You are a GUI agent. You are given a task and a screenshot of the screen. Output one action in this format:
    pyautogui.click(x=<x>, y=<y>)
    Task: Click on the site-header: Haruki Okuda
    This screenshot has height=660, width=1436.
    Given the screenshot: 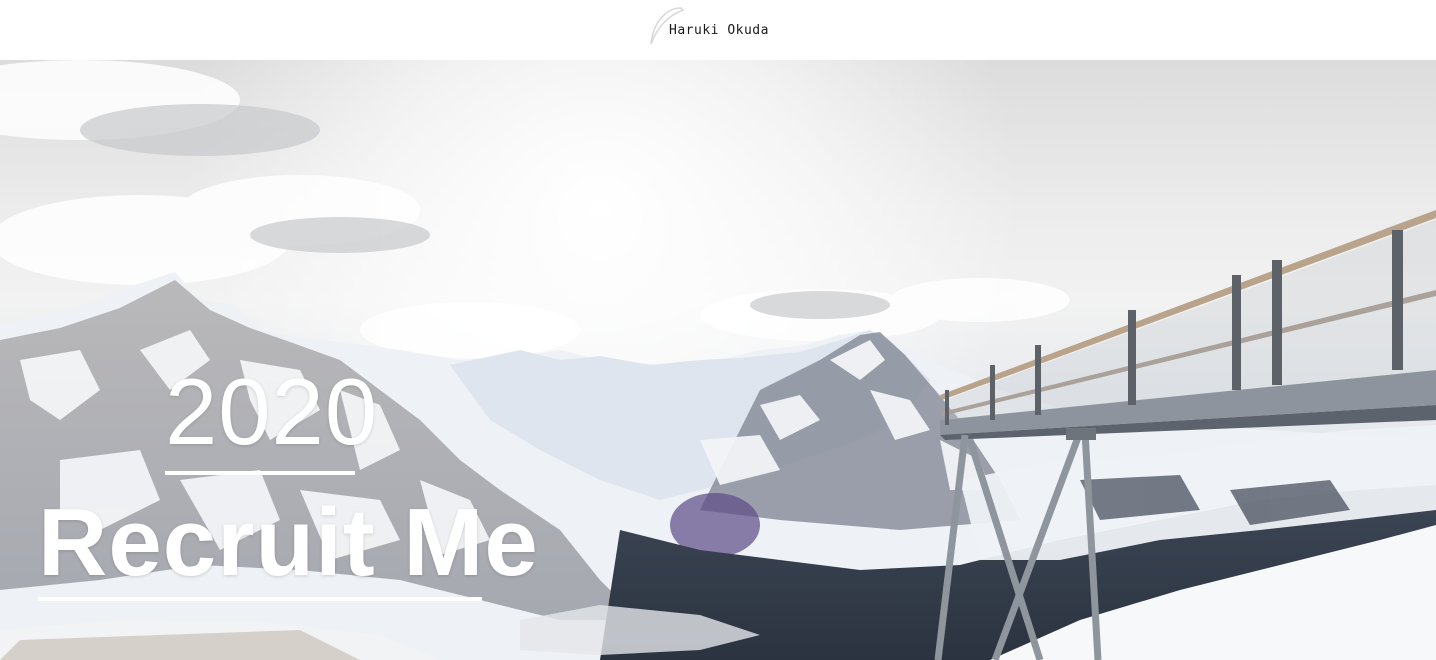 What is the action you would take?
    pyautogui.click(x=718, y=30)
    